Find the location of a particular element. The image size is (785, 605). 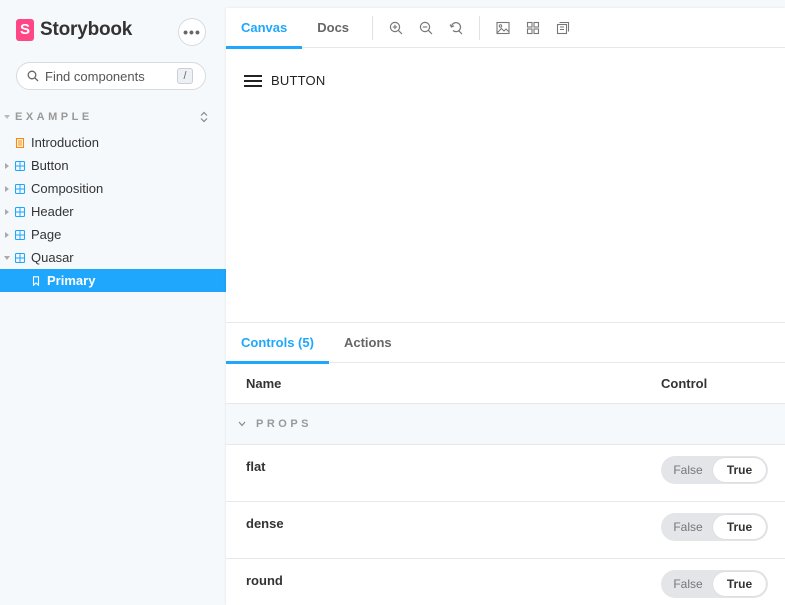

sidebar-item-label: Button is located at coordinates (50, 165).